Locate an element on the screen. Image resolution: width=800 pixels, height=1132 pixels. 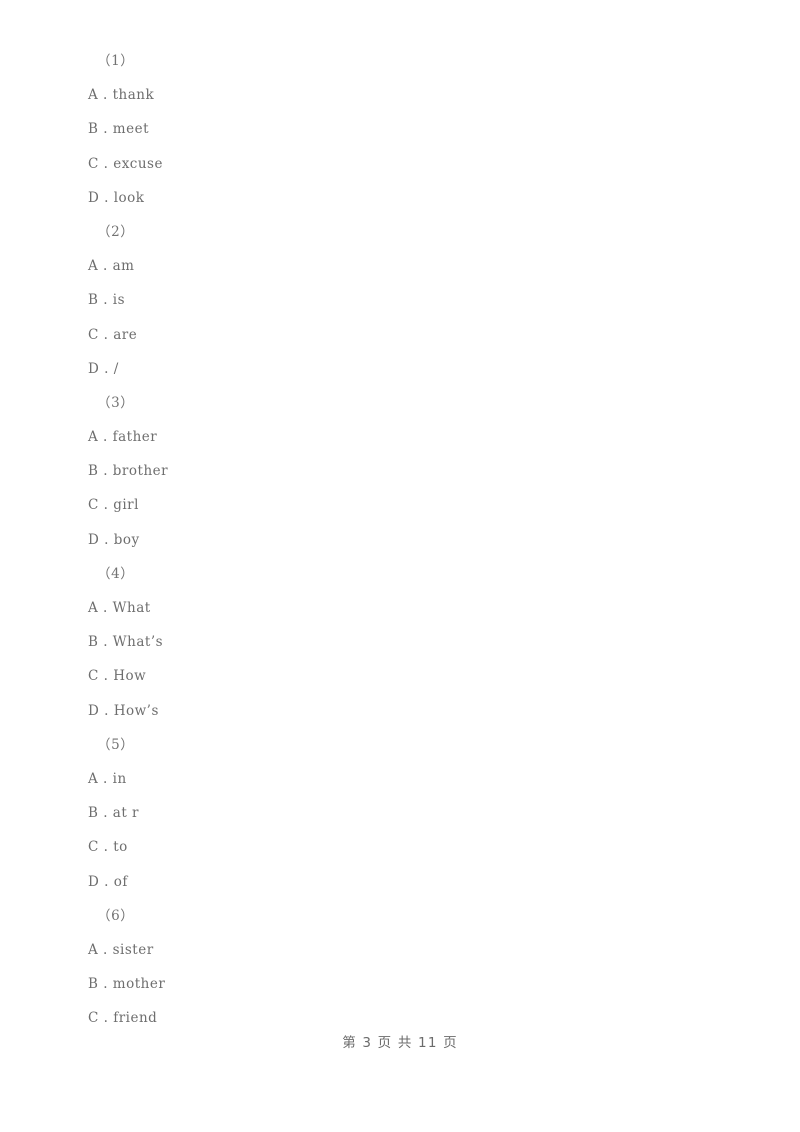
answer-option: B . mother is located at coordinates (398, 984).